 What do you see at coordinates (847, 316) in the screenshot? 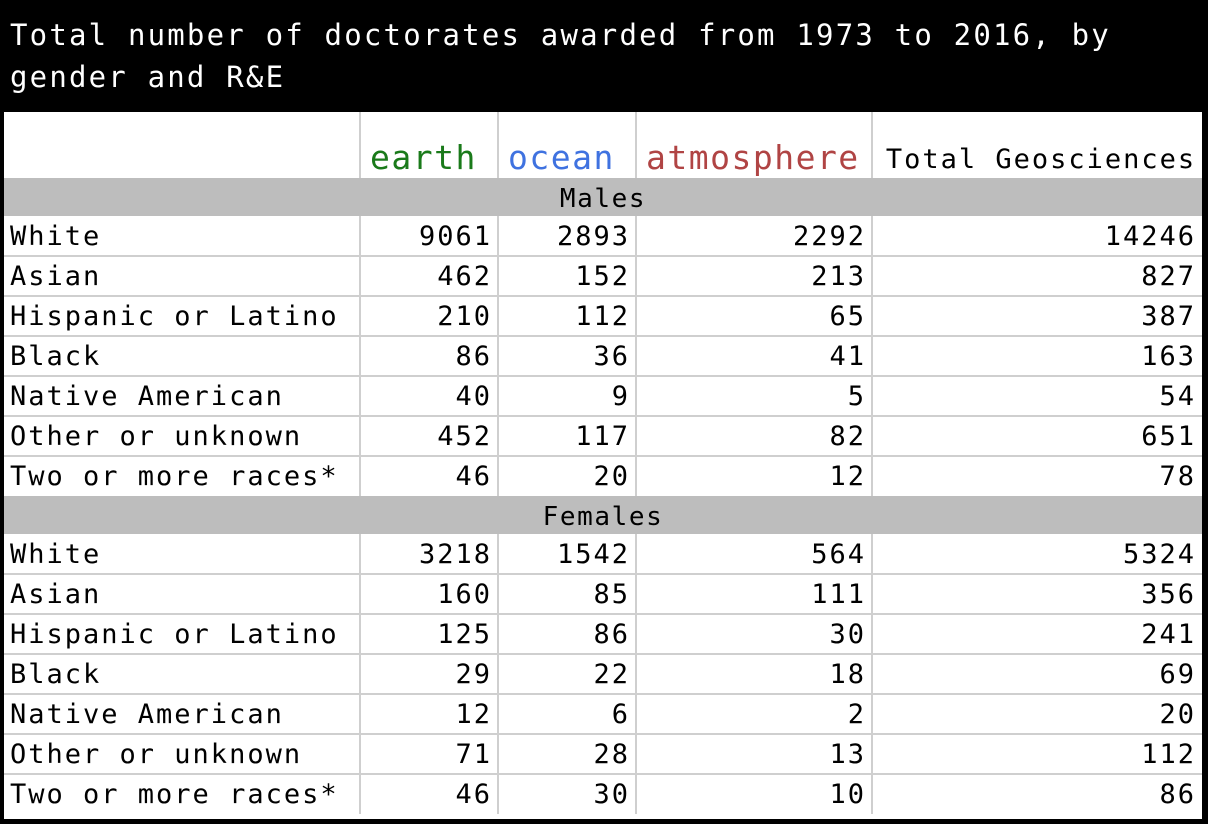
I see `value-cell: 65` at bounding box center [847, 316].